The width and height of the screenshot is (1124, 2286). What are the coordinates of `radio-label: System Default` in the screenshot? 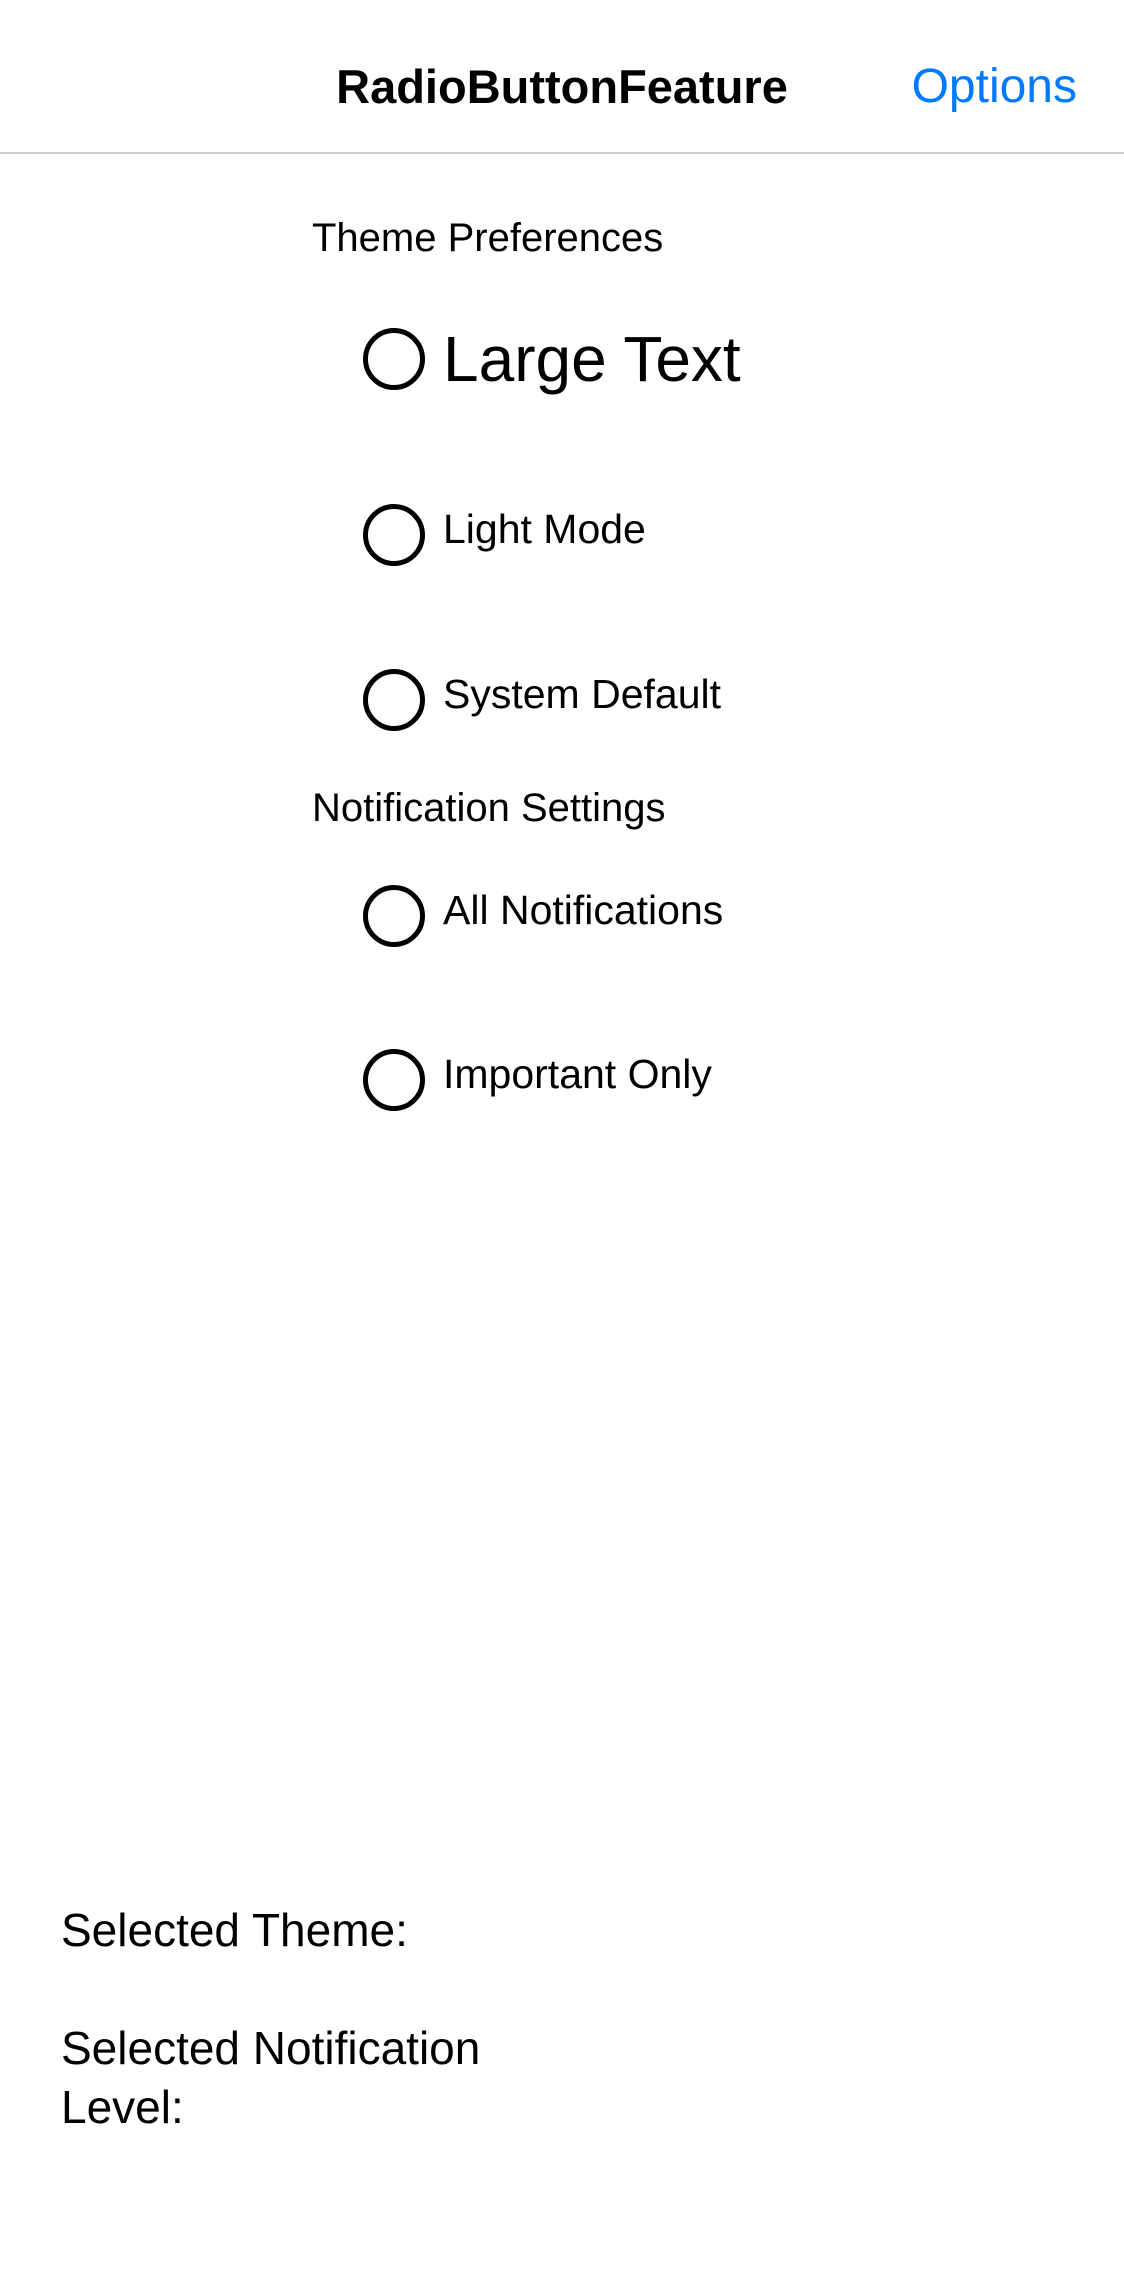 It's located at (582, 694).